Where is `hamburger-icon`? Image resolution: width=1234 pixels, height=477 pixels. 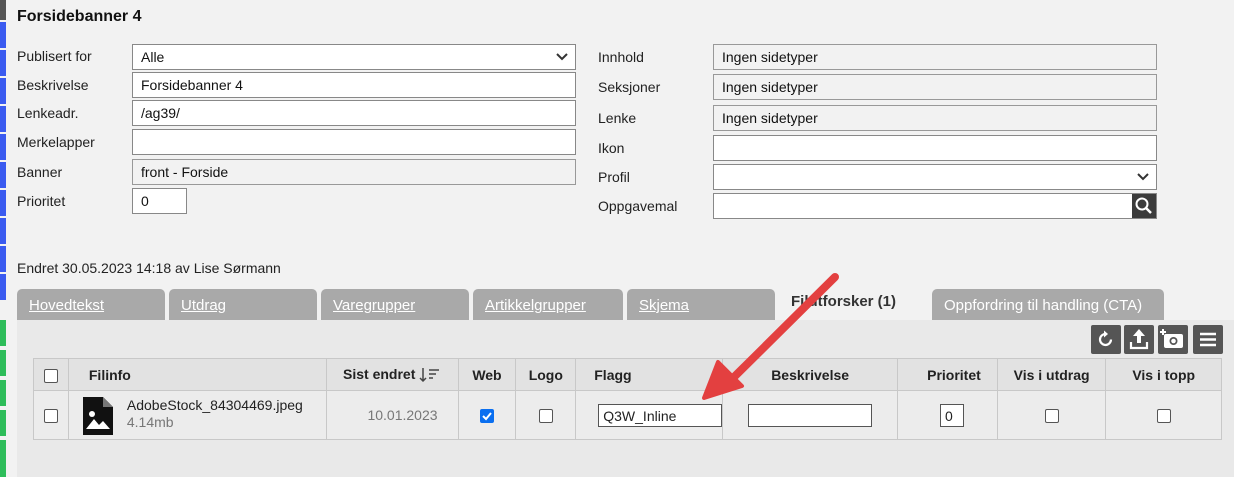 hamburger-icon is located at coordinates (1208, 339).